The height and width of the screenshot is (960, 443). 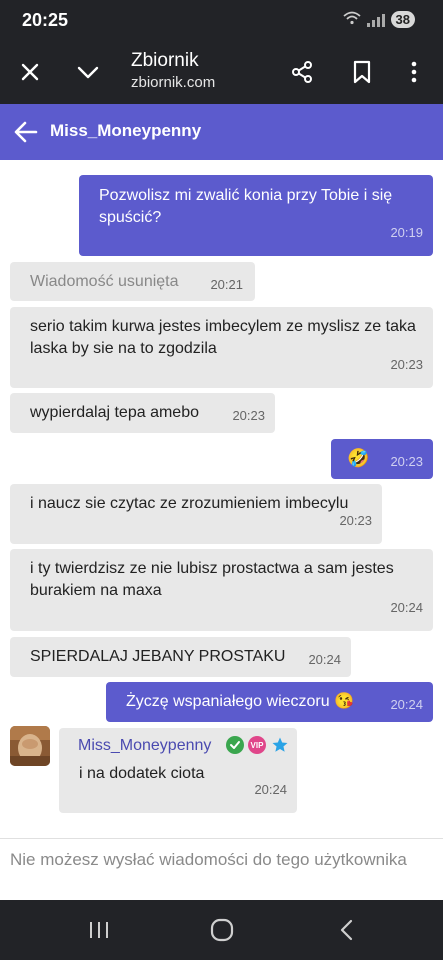 What do you see at coordinates (347, 930) in the screenshot?
I see `back-icon` at bounding box center [347, 930].